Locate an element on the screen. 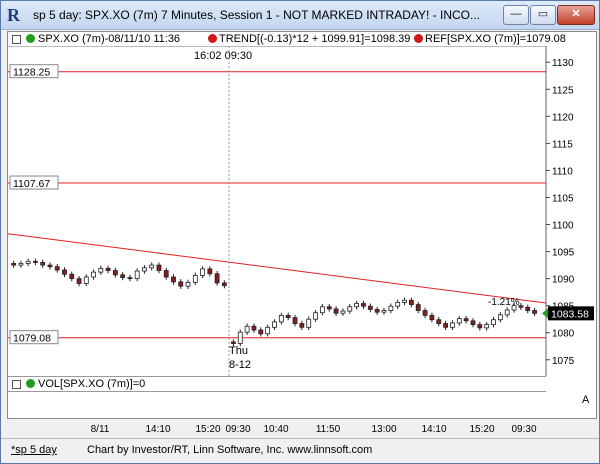  y-tick-label: 1080 is located at coordinates (563, 334).